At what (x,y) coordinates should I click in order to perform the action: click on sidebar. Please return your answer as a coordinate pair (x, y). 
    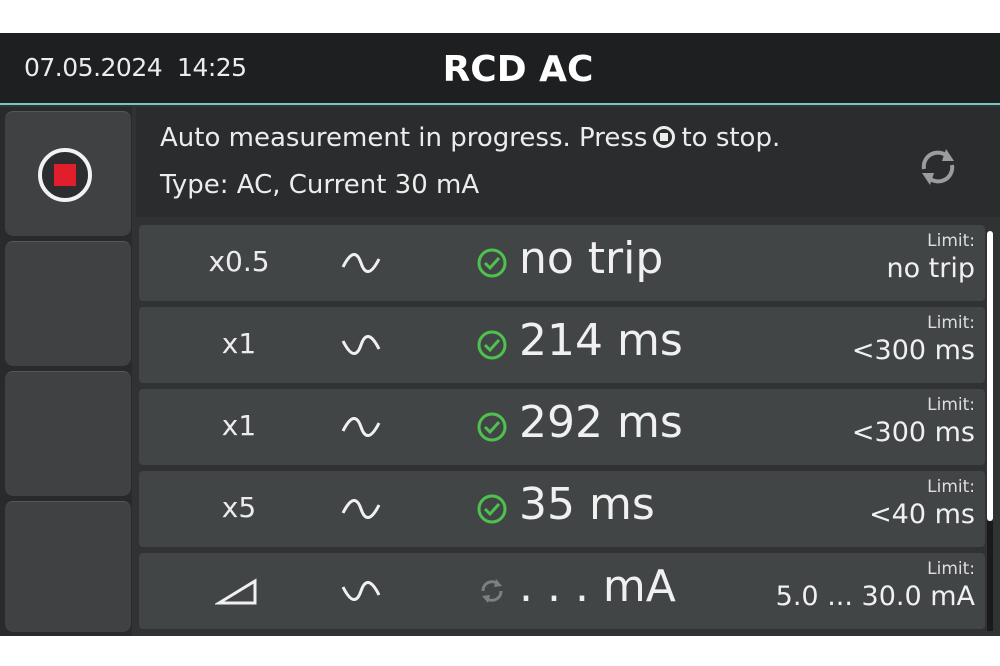
    Looking at the image, I should click on (66, 371).